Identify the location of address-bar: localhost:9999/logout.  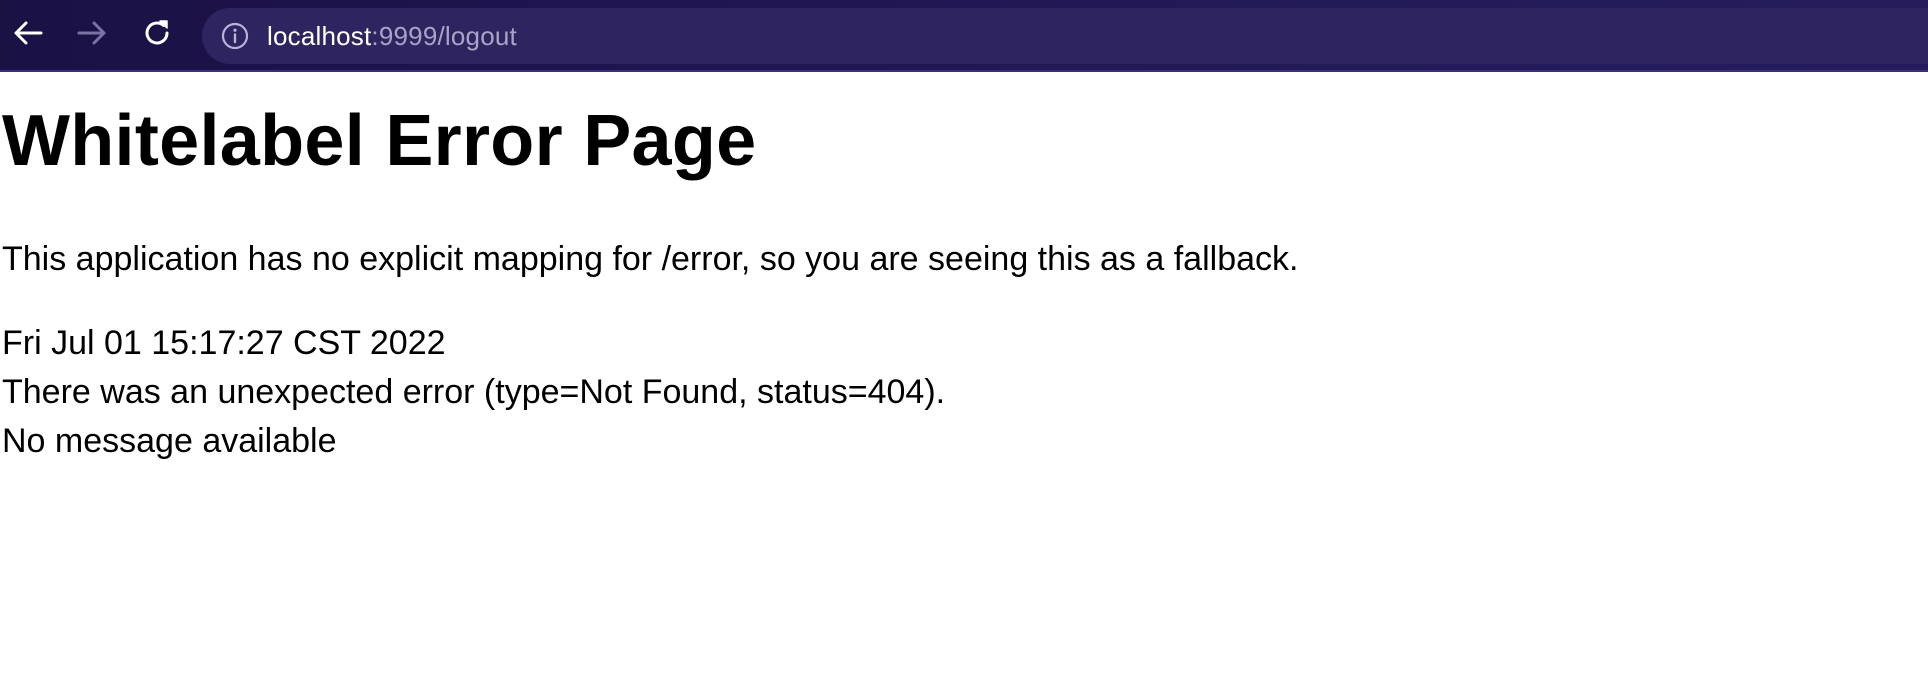
(1065, 36).